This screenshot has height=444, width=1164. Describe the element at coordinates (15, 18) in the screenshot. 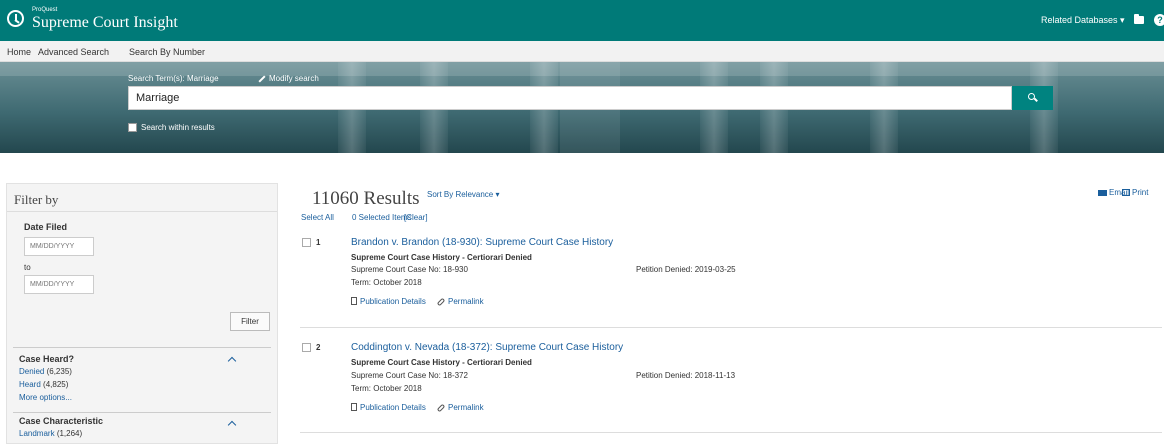

I see `clock-logo-icon` at that location.